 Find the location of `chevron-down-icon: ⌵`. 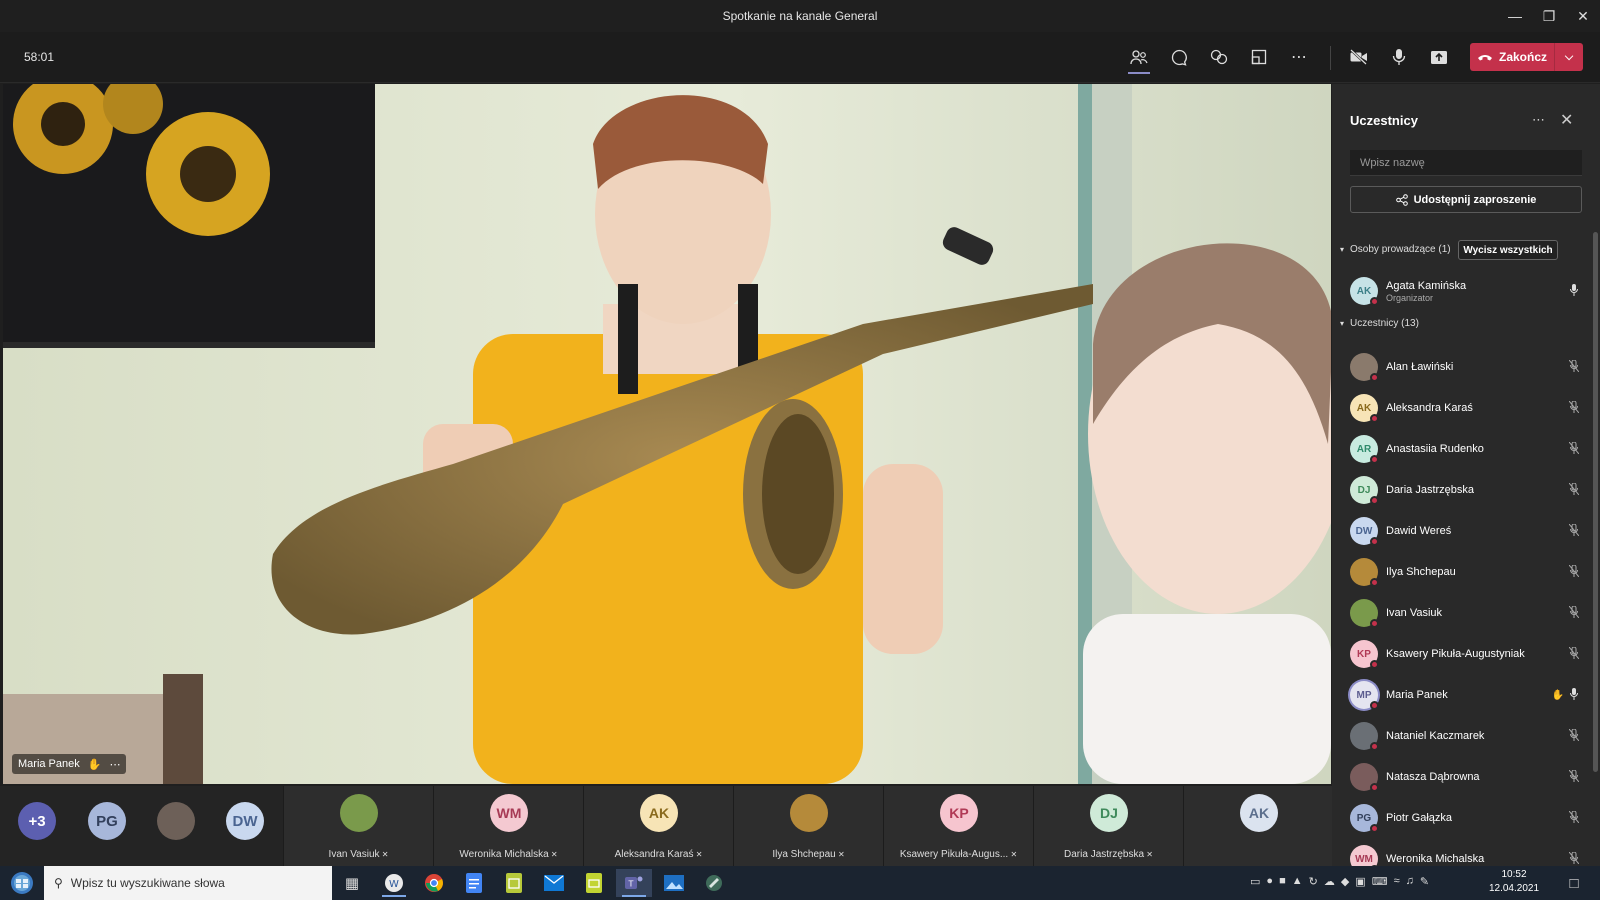

chevron-down-icon: ⌵ is located at coordinates (1569, 57).